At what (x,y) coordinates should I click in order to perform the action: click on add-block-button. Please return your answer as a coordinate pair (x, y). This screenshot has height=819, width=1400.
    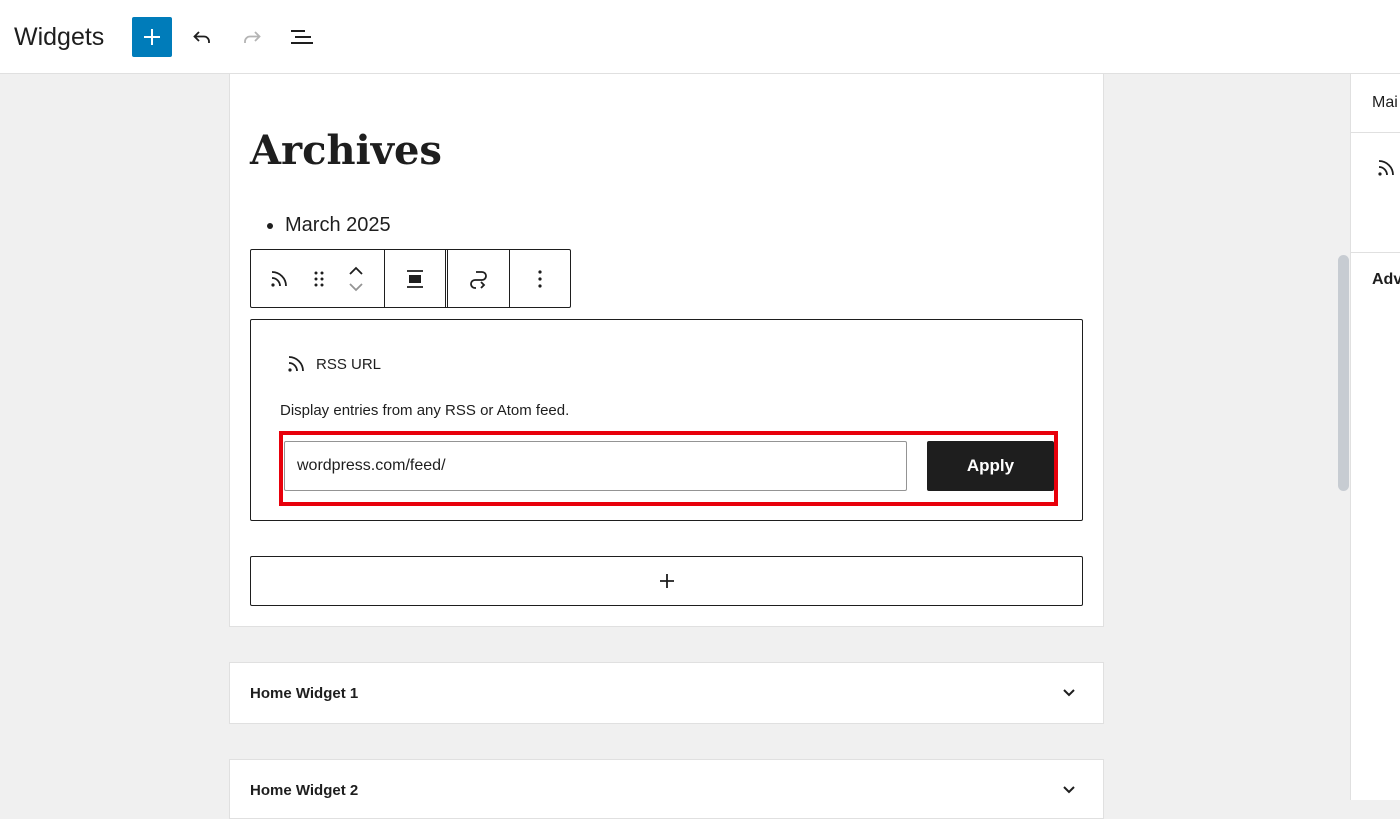
    Looking at the image, I should click on (152, 37).